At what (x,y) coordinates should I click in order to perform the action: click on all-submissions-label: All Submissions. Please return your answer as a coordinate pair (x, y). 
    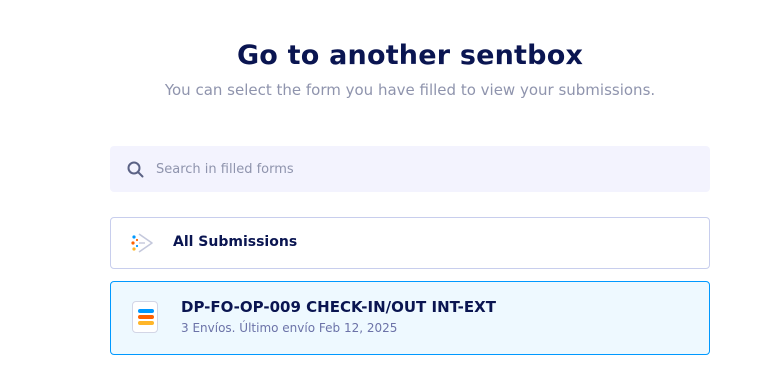
    Looking at the image, I should click on (235, 242).